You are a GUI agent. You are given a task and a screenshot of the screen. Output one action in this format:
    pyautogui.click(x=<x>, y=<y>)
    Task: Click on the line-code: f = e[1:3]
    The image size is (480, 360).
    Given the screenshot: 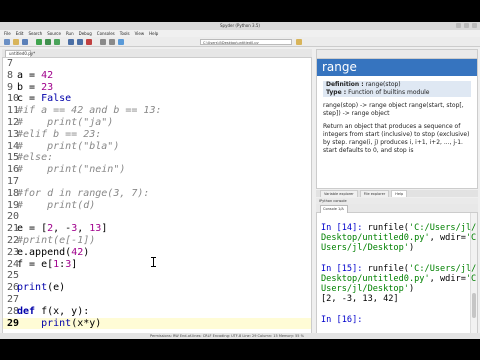 What is the action you would take?
    pyautogui.click(x=47, y=264)
    